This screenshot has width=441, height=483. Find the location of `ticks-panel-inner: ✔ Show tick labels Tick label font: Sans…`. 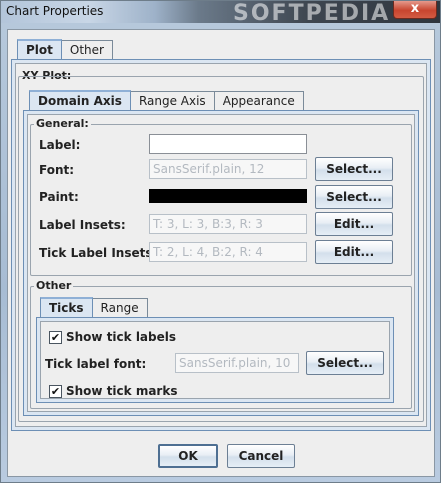

ticks-panel-inner: ✔ Show tick labels Tick label font: Sans… is located at coordinates (215, 360).